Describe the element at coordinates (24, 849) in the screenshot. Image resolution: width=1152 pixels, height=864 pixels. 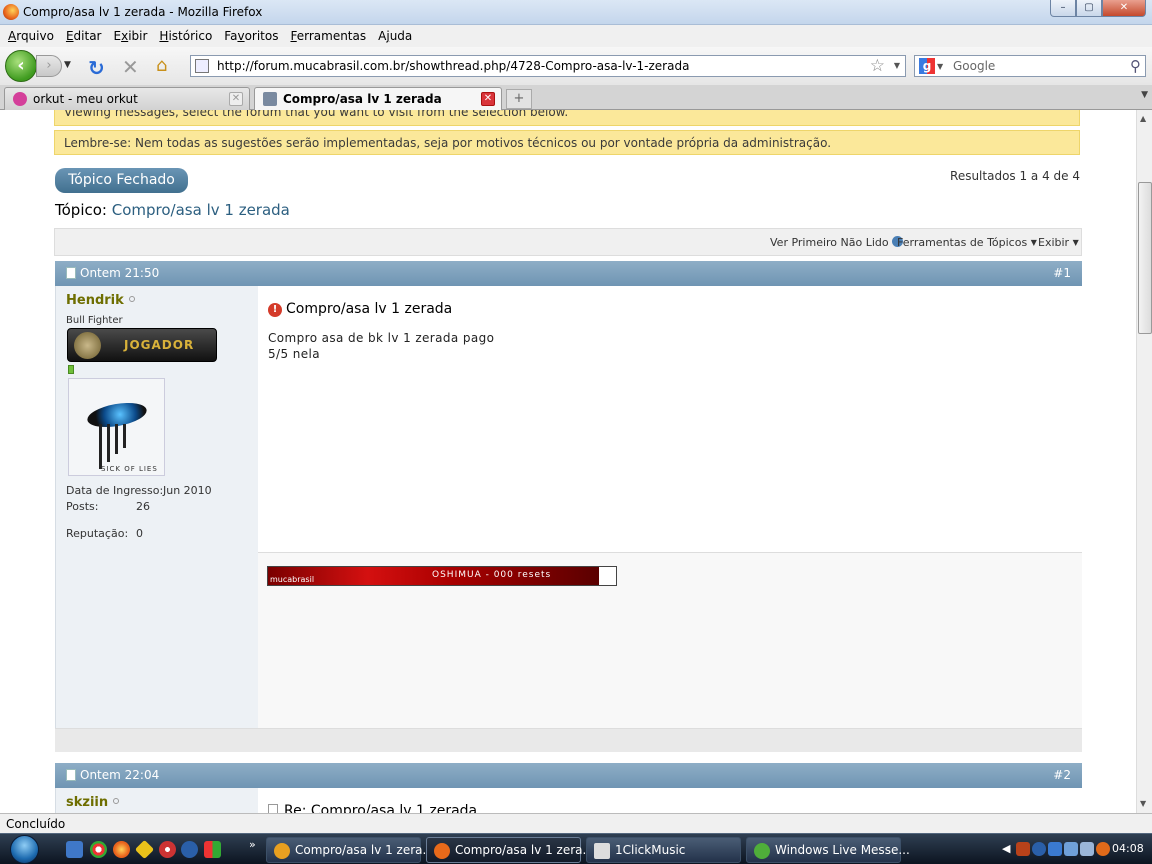
I see `start-button` at that location.